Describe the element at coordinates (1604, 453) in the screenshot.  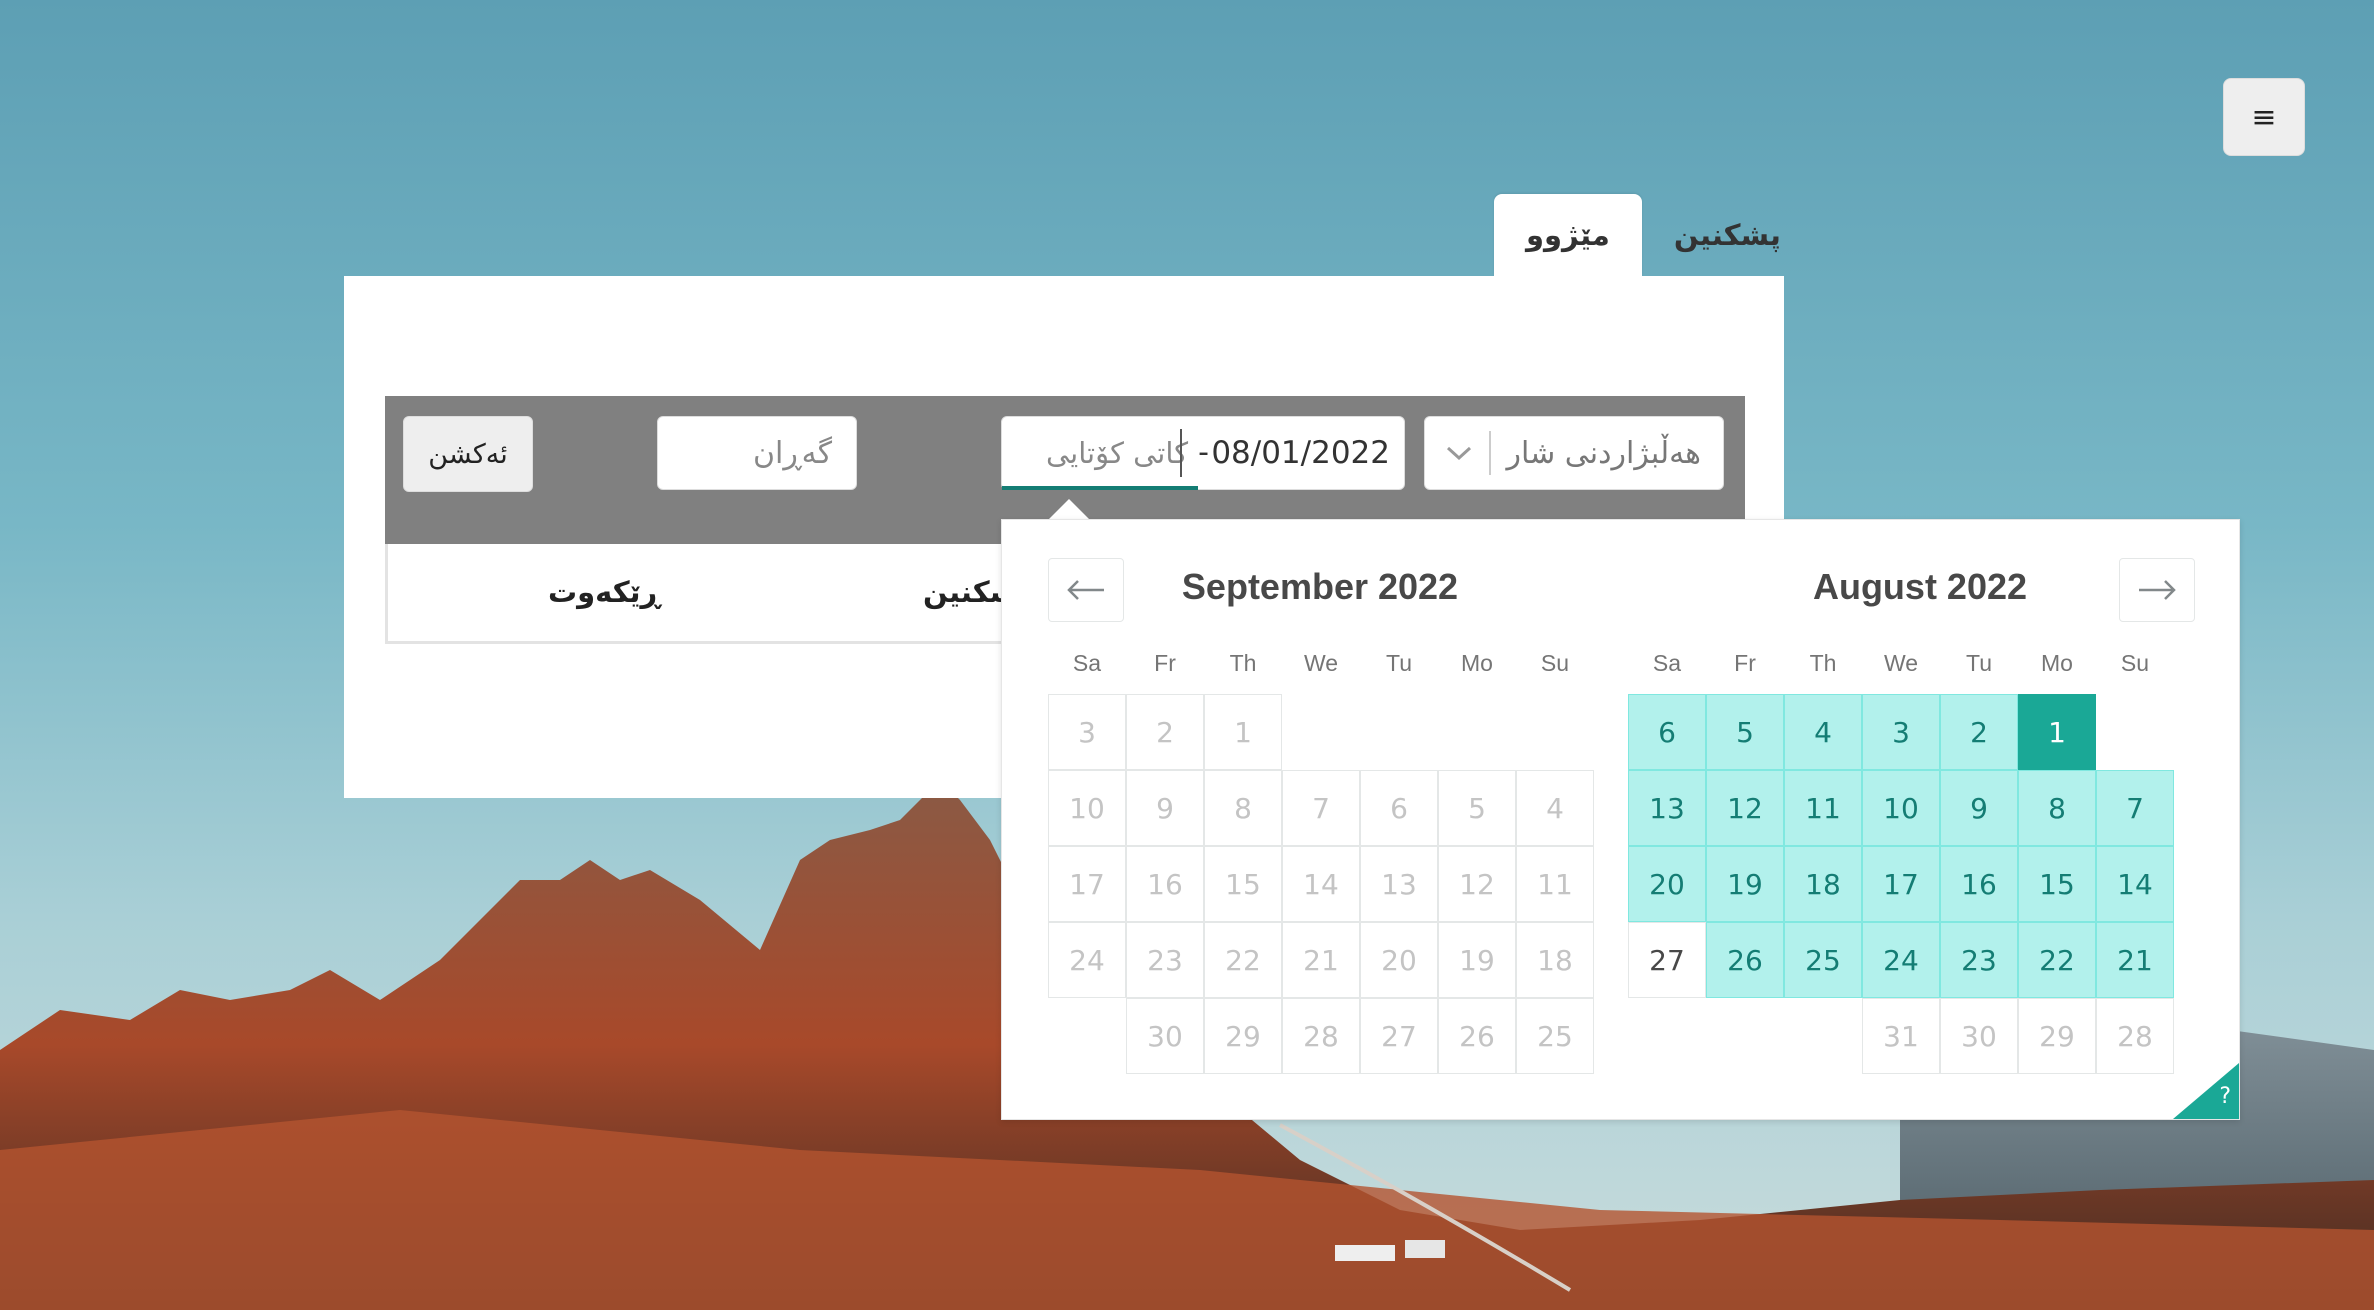
I see `city-select-label: هەڵبژاردنی شار` at that location.